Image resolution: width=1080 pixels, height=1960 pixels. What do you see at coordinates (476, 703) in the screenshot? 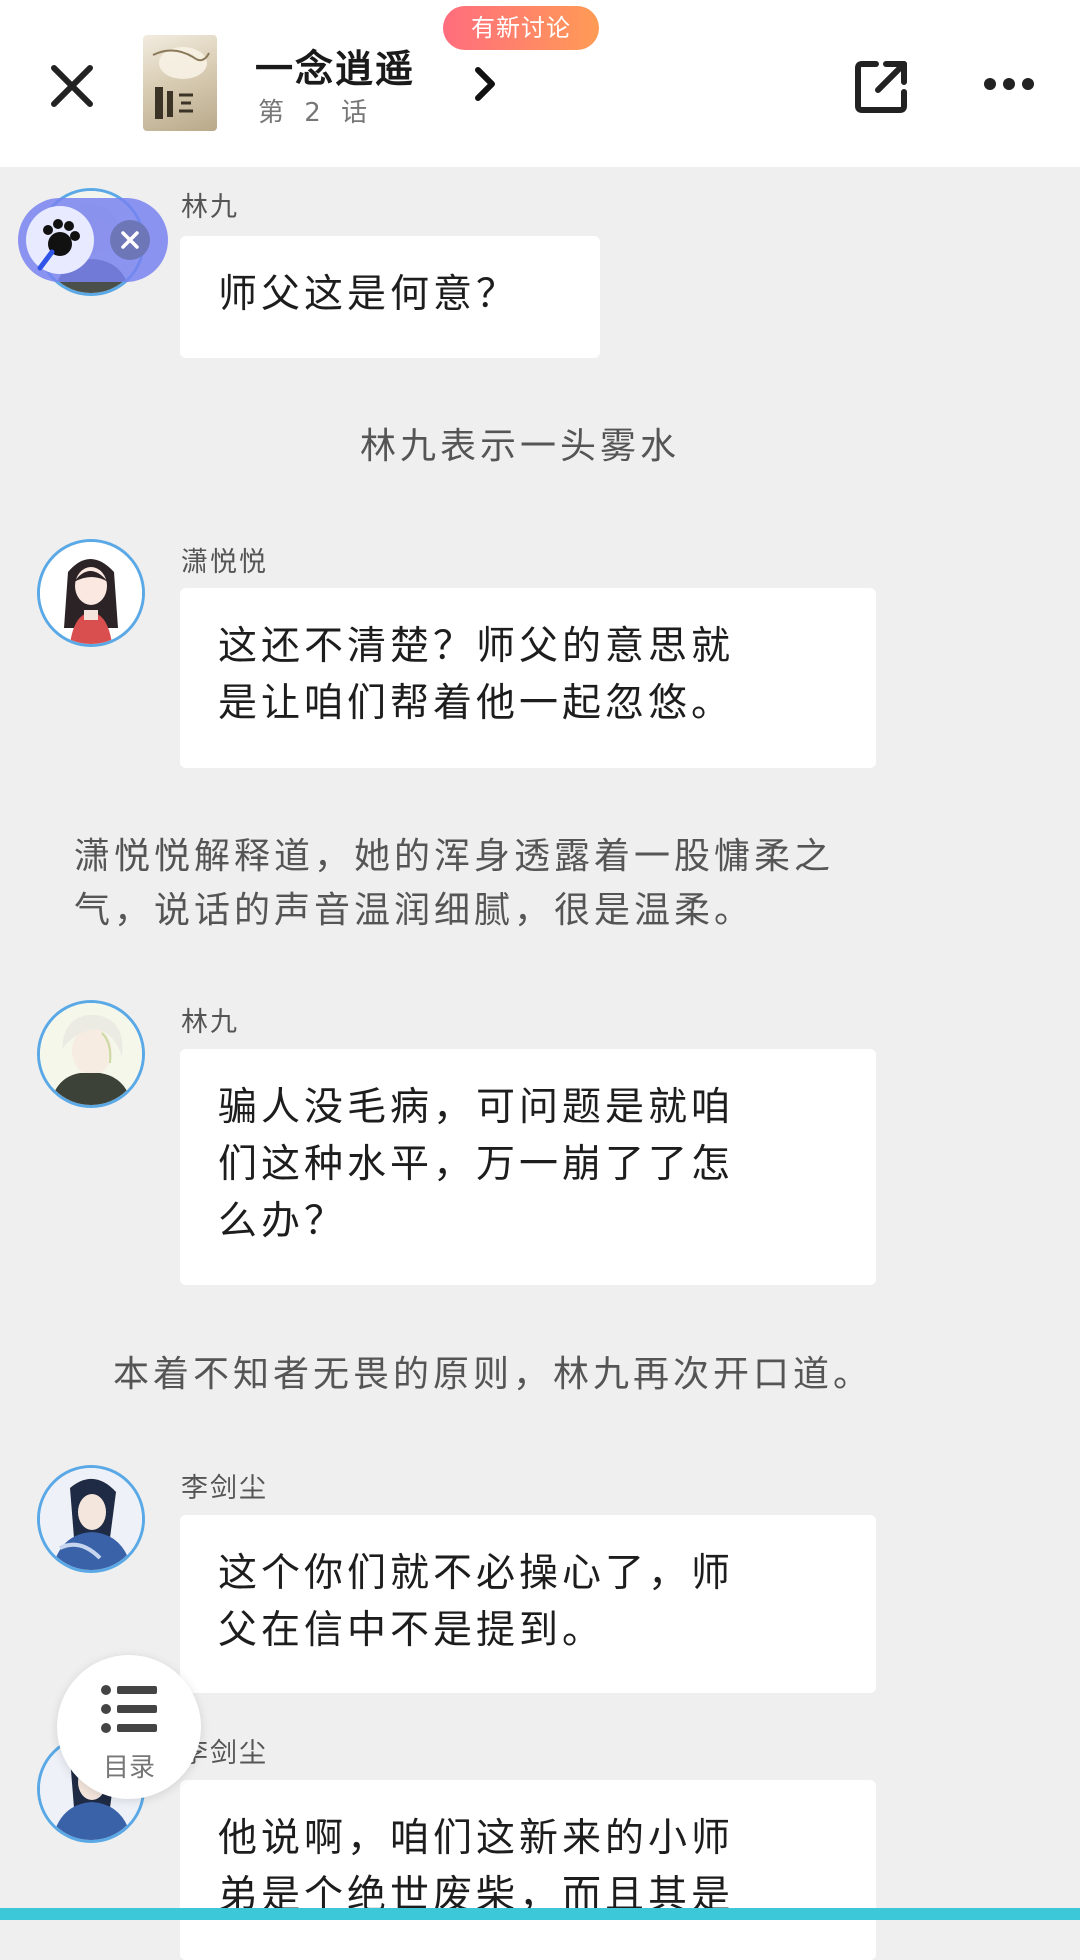
I see `message-line: 是让咱们帮着他一起忽悠。` at bounding box center [476, 703].